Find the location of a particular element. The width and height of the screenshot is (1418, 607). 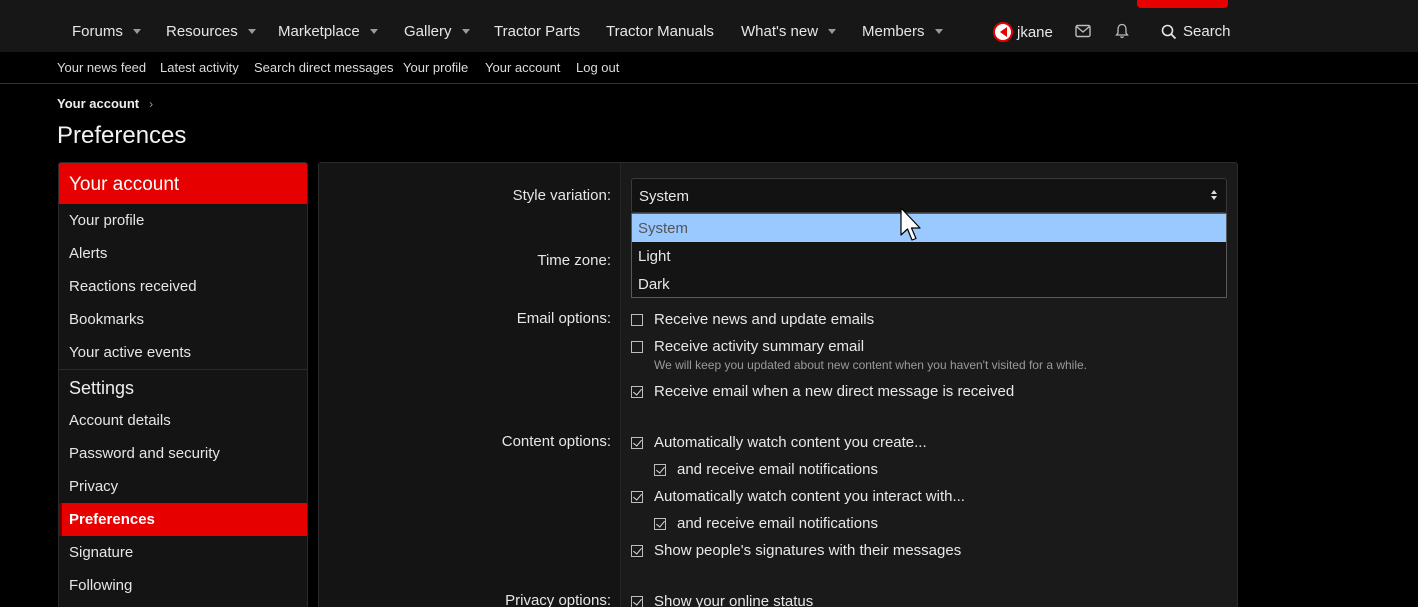

subnav-log-out: Log out is located at coordinates (597, 67).